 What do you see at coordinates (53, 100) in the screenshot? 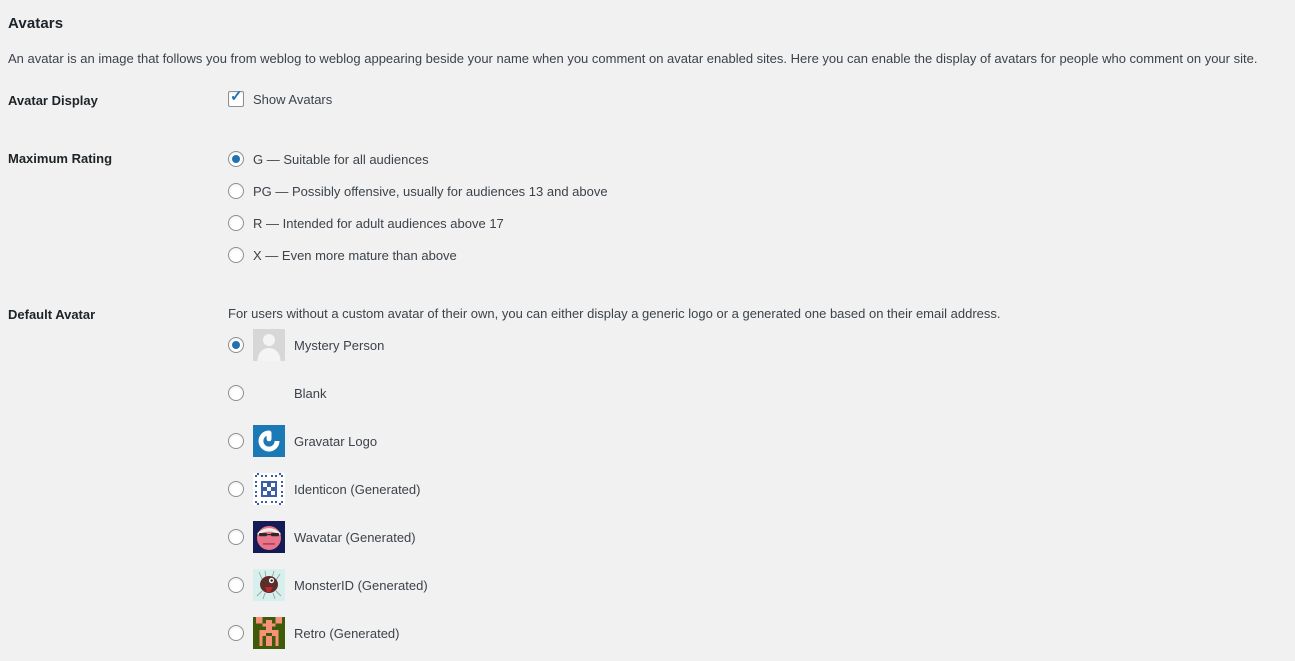
I see `avatar-display-label: Avatar Display` at bounding box center [53, 100].